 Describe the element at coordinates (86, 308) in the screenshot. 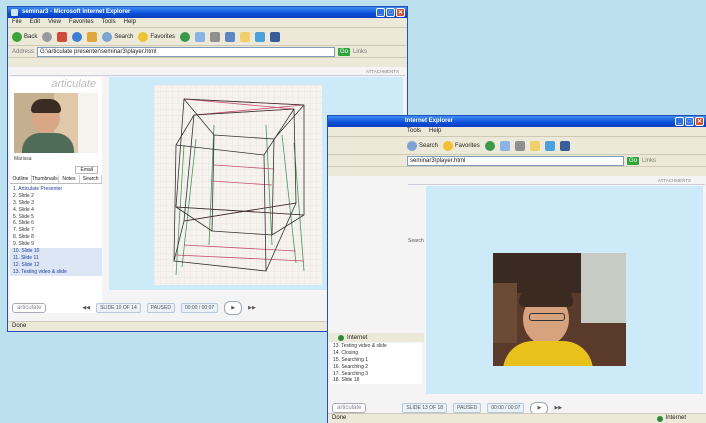

I see `prev-slide-button: ◀◀` at that location.